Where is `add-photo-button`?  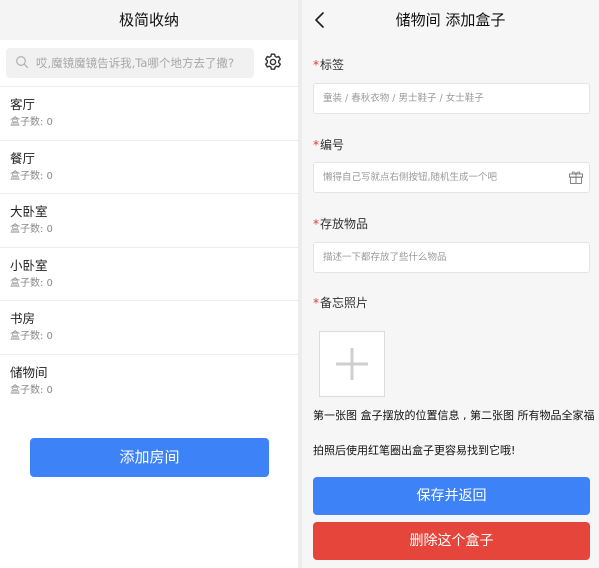 add-photo-button is located at coordinates (352, 364).